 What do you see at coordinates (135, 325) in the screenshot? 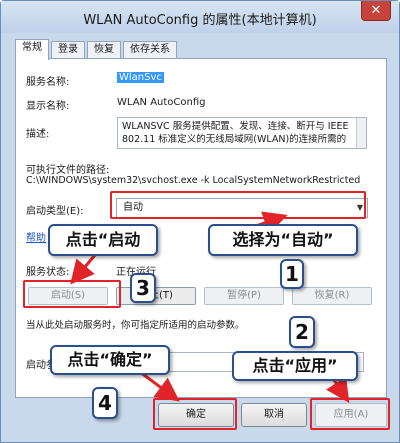
I see `start-params-hint: 当从此处启动服务时，你可指定所适用的启动参数。` at bounding box center [135, 325].